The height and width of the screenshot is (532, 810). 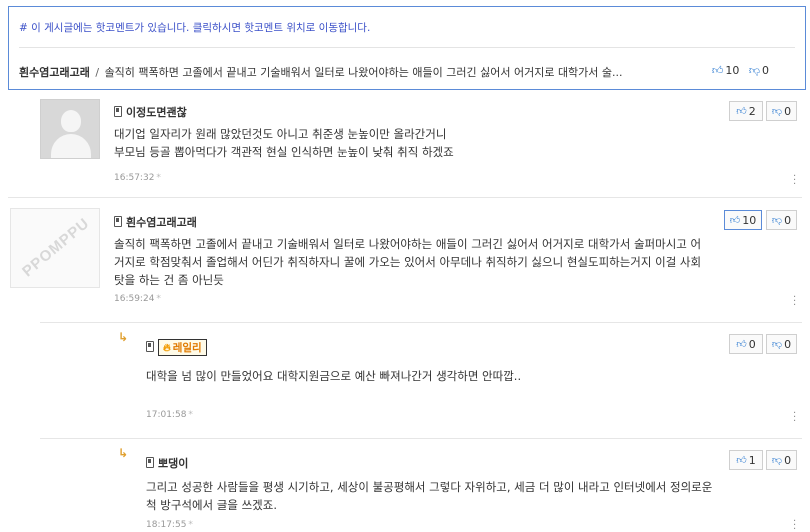 What do you see at coordinates (134, 178) in the screenshot?
I see `timestamp: 16:57:32` at bounding box center [134, 178].